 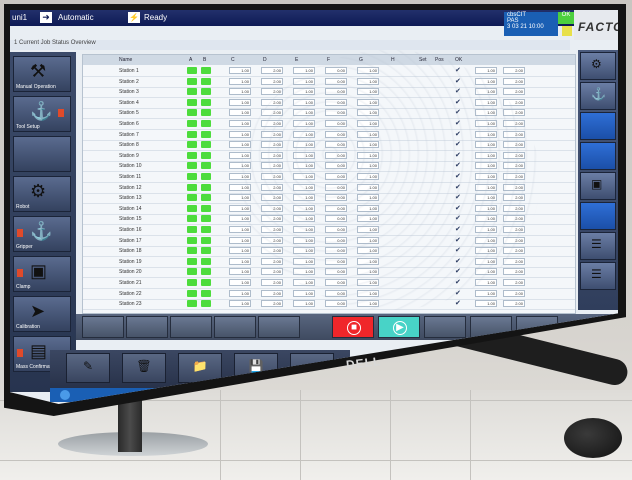 I want to click on table-row: Station 1 1.00 2.00 1.00 0.00 1.00 ✔ 1.00 2.00, so click(x=329, y=71).